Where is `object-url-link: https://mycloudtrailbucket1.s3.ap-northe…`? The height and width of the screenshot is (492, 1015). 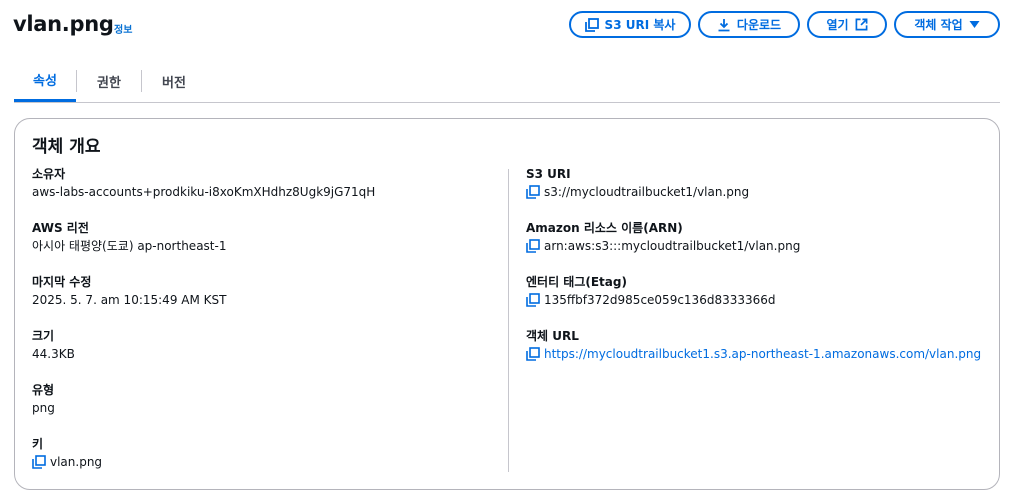 object-url-link: https://mycloudtrailbucket1.s3.ap-northe… is located at coordinates (762, 354).